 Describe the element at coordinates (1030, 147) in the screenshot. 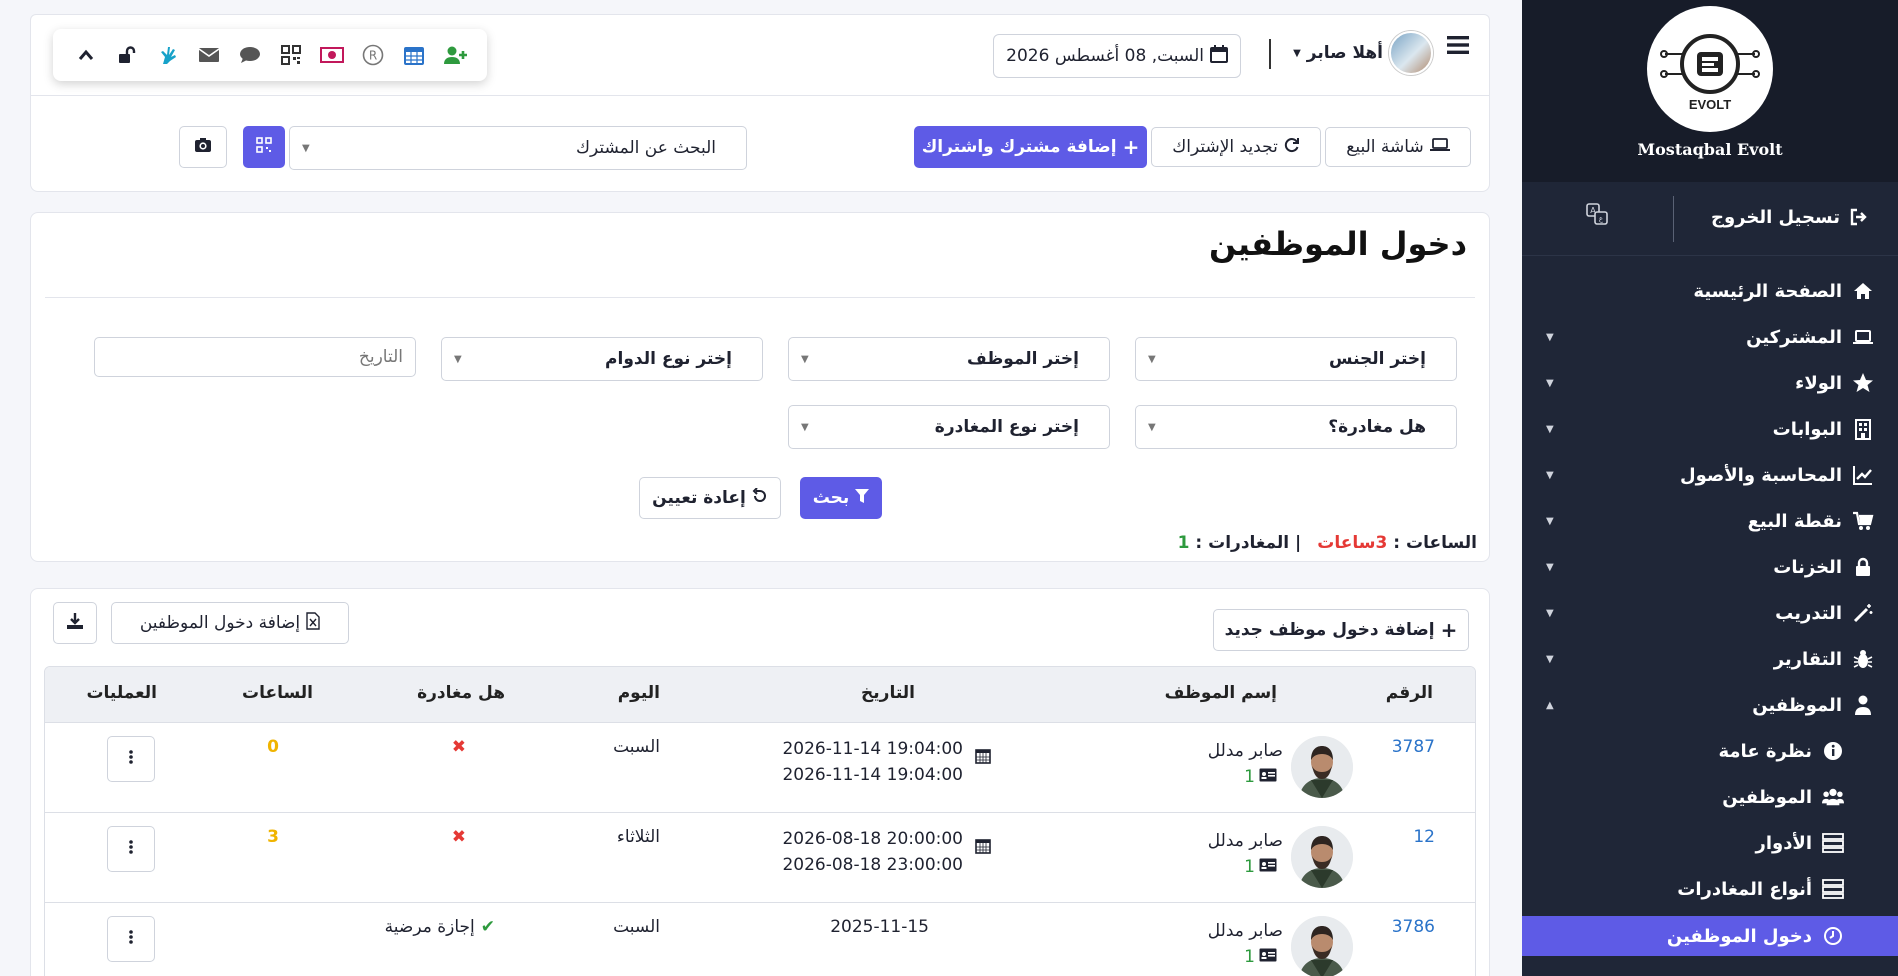

I see `add-subscriber-button: + إضافة مشترك واشتراك` at that location.